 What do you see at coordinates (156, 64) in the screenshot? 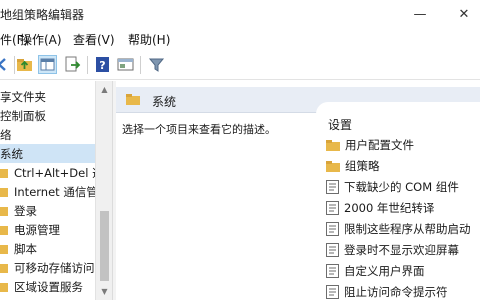
I see `filter-icon` at bounding box center [156, 64].